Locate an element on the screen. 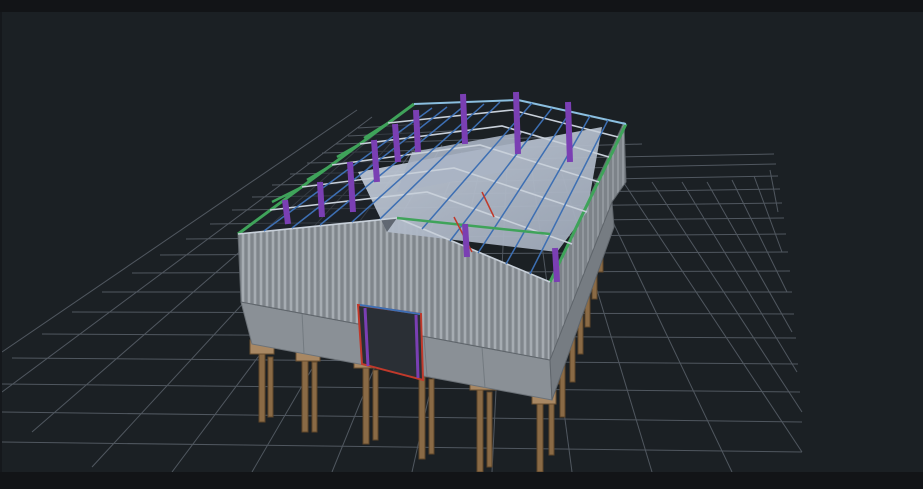  bottom-strip is located at coordinates (461, 480).